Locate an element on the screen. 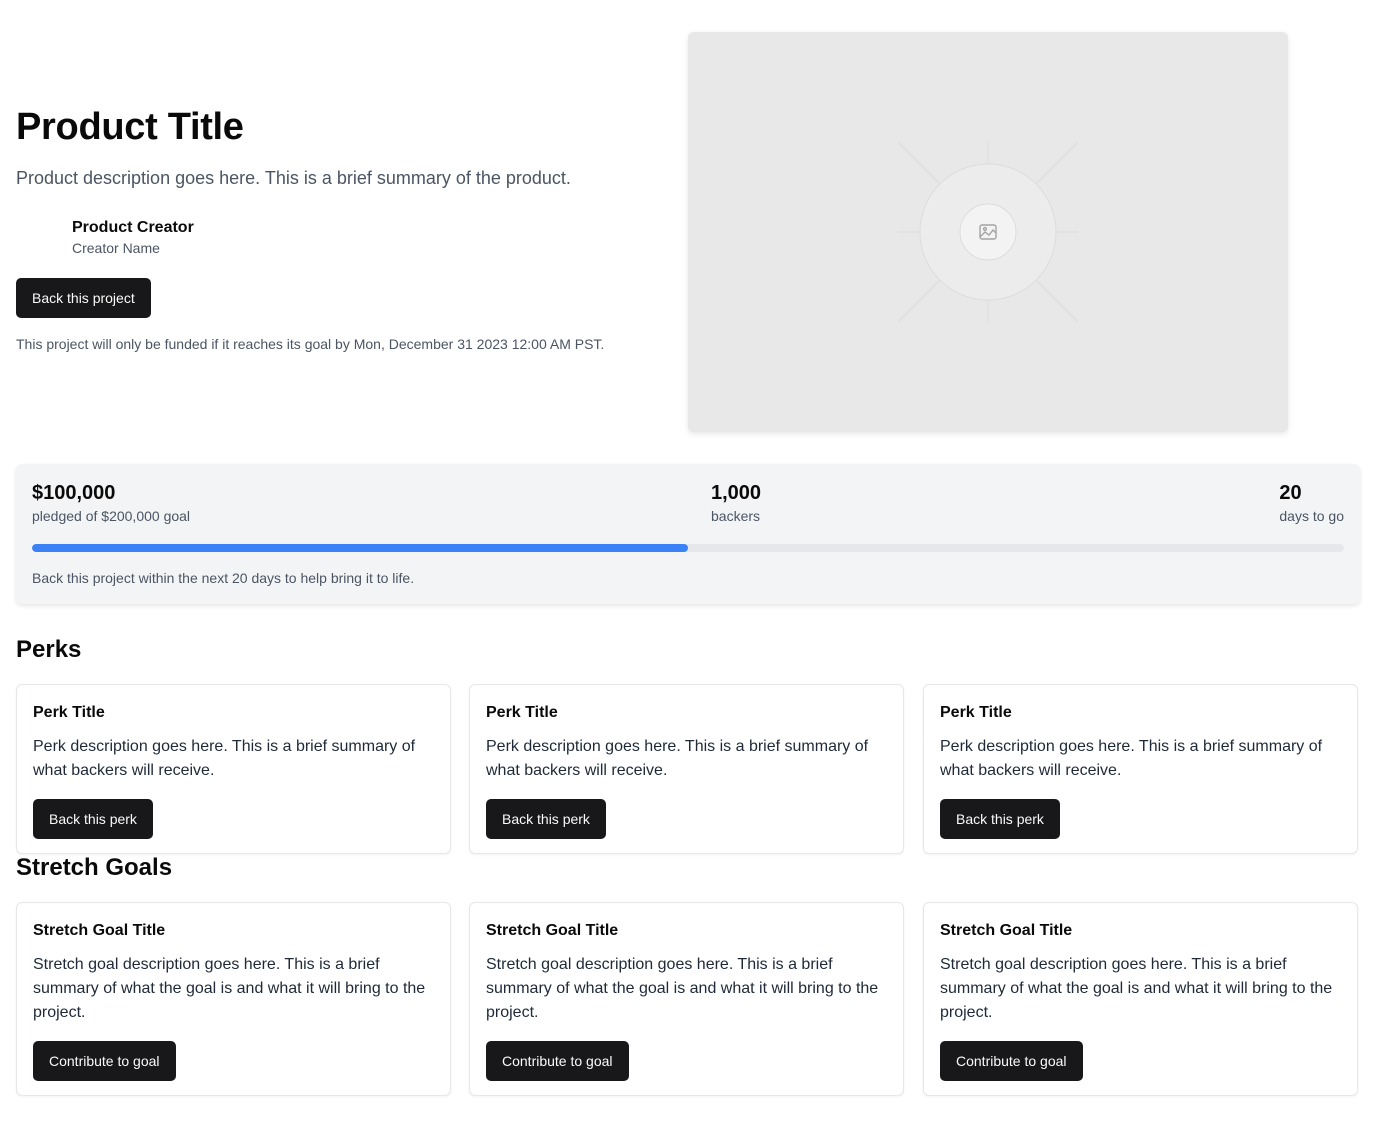 The image size is (1376, 1128). funding-progress-fill is located at coordinates (360, 548).